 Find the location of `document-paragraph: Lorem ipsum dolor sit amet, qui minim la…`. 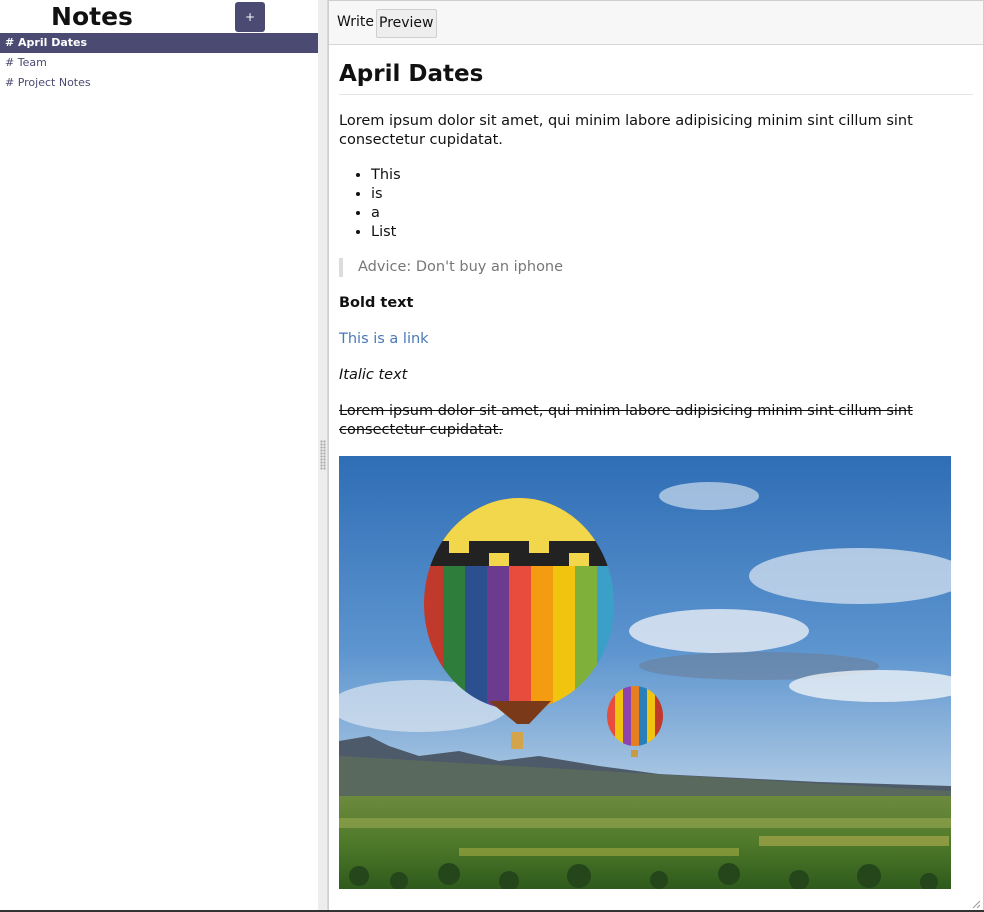

document-paragraph: Lorem ipsum dolor sit amet, qui minim la… is located at coordinates (626, 130).